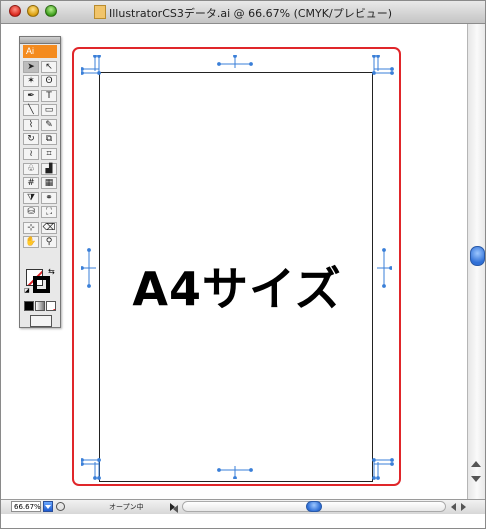  Describe the element at coordinates (31, 169) in the screenshot. I see `symbol-sprayer-tool-icon: ♧` at that location.